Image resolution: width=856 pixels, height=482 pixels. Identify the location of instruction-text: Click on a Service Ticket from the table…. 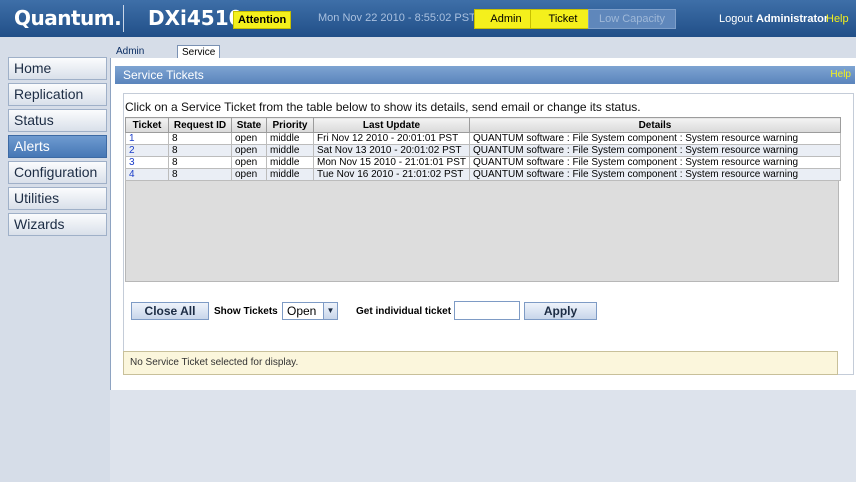
(383, 107).